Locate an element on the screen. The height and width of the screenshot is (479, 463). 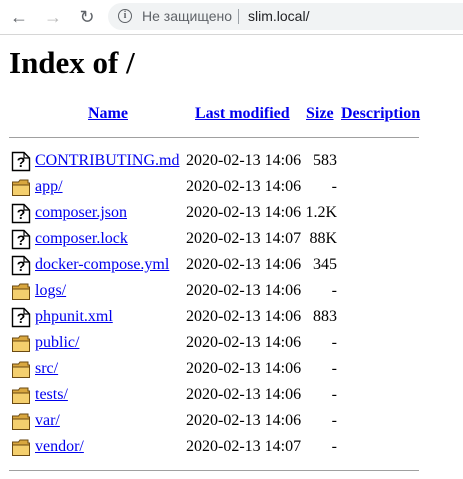
table-row: app/2020-02-13 14:06 - is located at coordinates (231, 189).